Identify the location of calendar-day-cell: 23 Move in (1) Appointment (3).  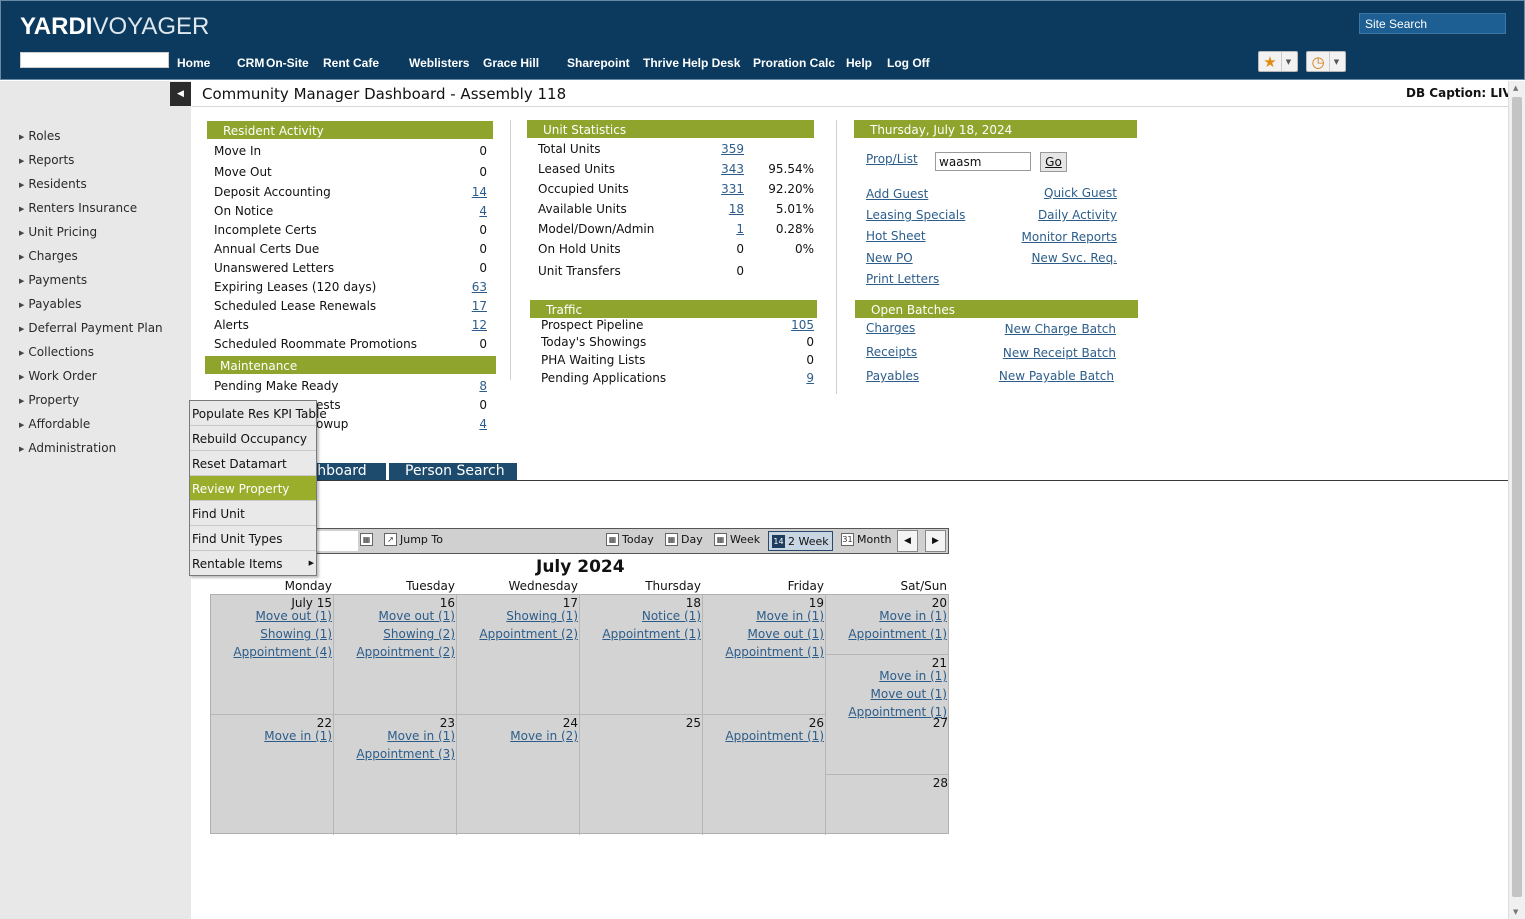
(395, 775).